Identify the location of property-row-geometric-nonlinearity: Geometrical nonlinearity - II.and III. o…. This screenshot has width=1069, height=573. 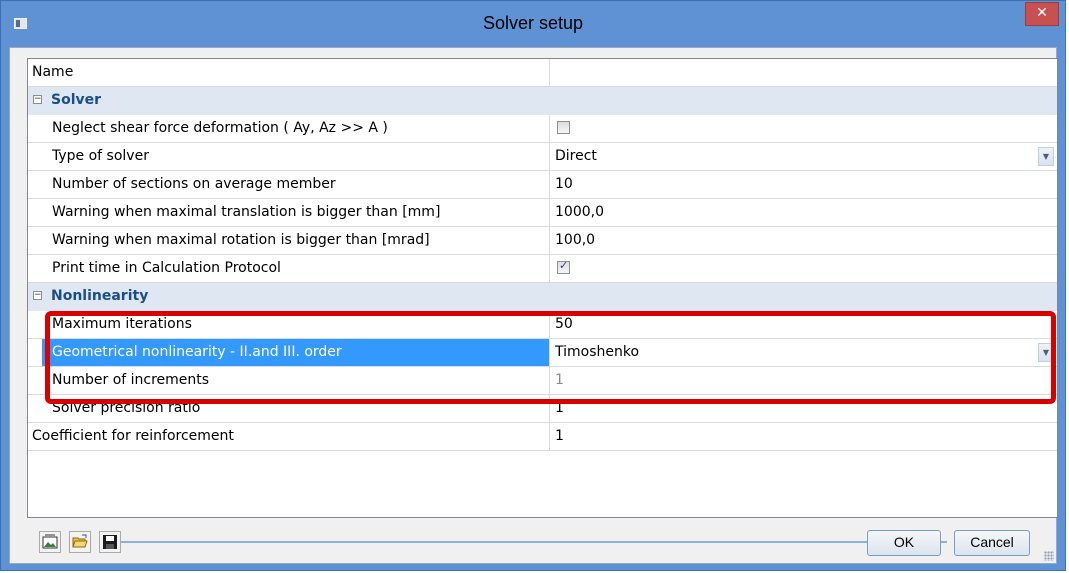
(542, 353).